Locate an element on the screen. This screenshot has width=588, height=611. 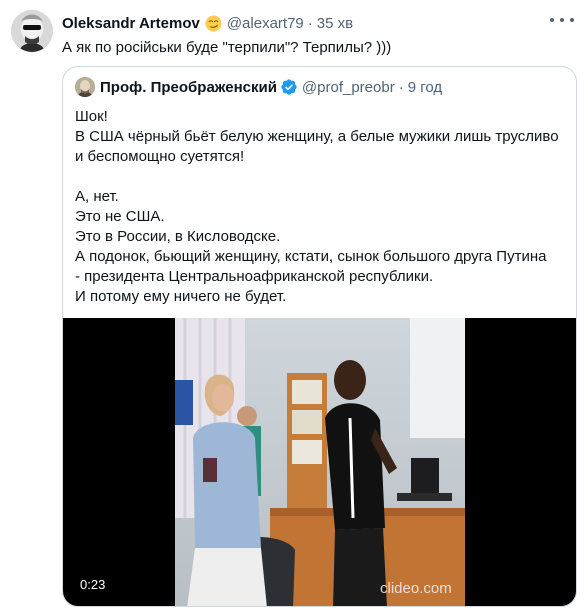
quoted-text-line: А, нет. is located at coordinates (97, 196).